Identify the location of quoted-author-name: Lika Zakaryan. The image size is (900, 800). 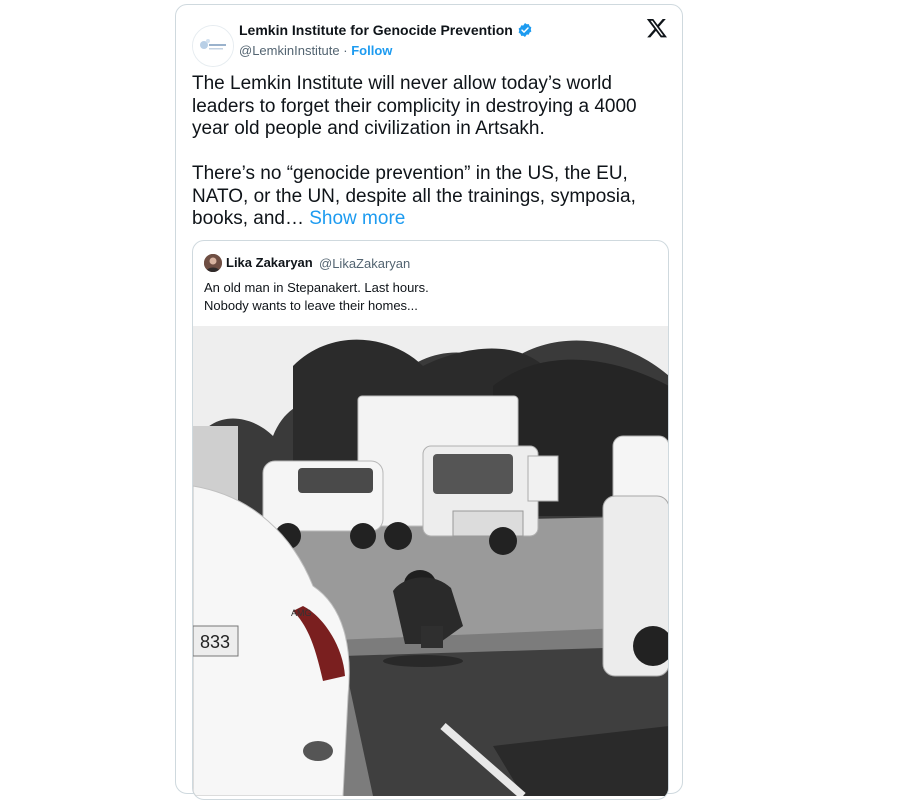
(269, 262).